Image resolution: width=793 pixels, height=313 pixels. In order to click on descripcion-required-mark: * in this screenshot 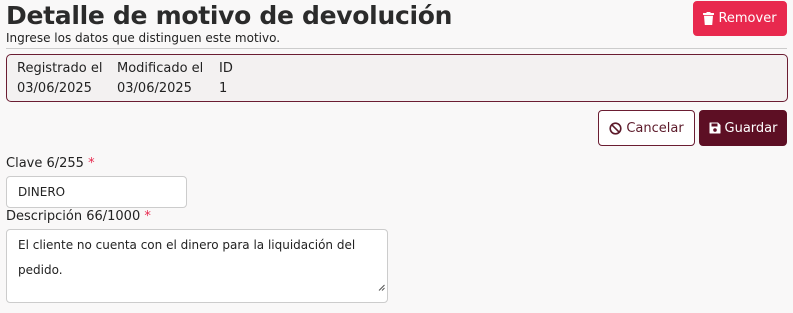, I will do `click(147, 216)`.